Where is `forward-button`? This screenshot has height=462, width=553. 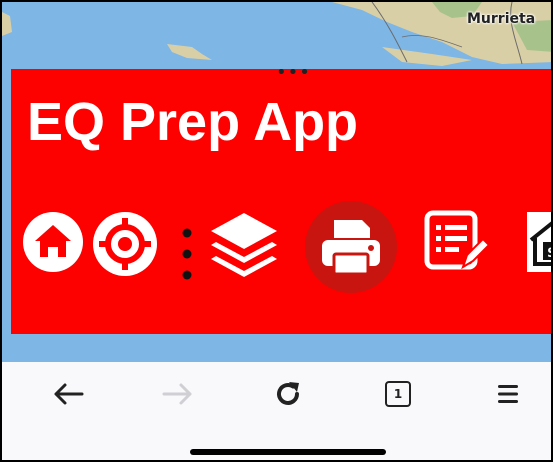 forward-button is located at coordinates (178, 394).